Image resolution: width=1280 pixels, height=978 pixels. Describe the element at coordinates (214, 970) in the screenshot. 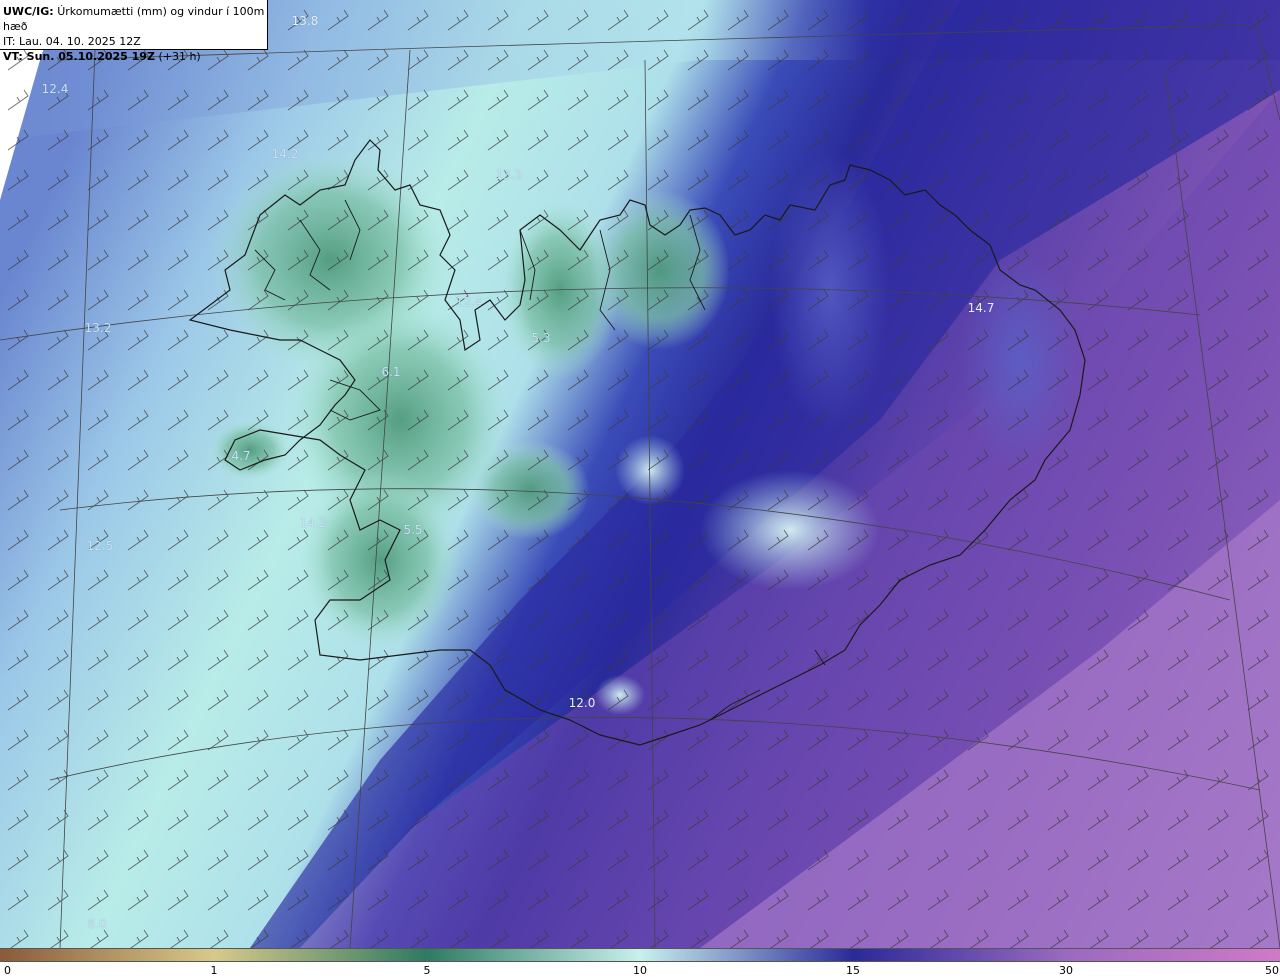

I see `colorbar-tick: 1` at that location.